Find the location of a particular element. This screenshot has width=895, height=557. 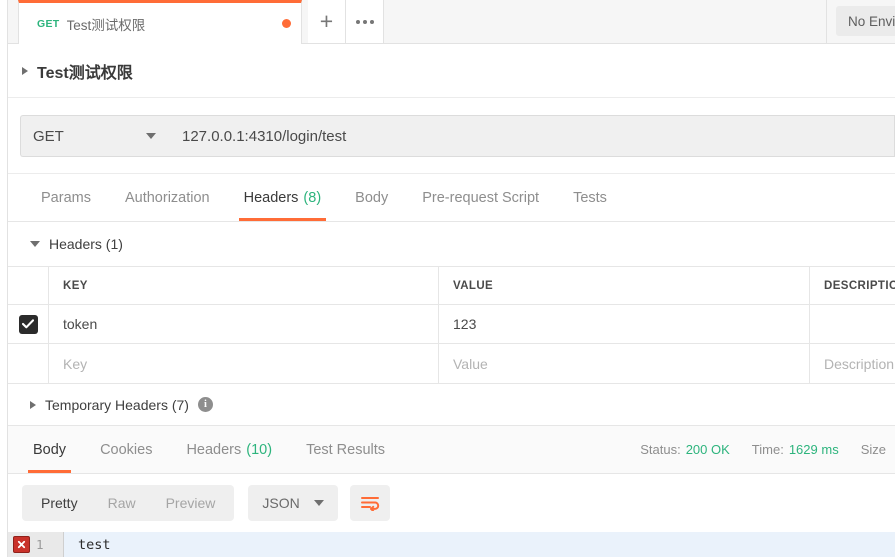

tab-tests: Tests is located at coordinates (590, 197).